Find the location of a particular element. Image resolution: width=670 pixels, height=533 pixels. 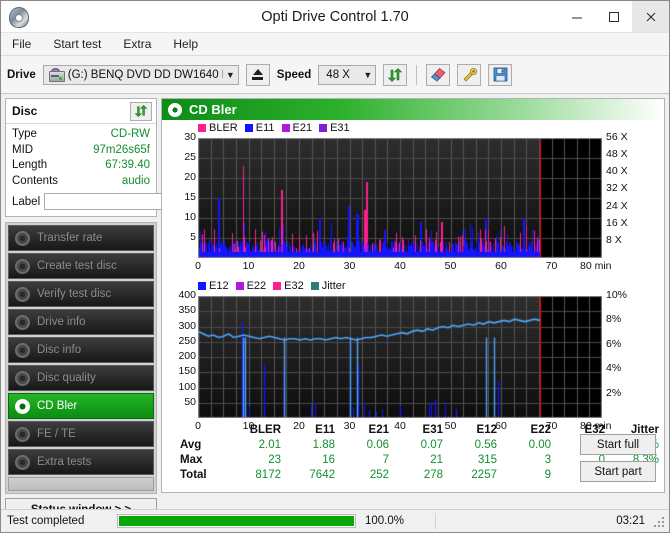

menu-item-help: Help is located at coordinates (185, 44).